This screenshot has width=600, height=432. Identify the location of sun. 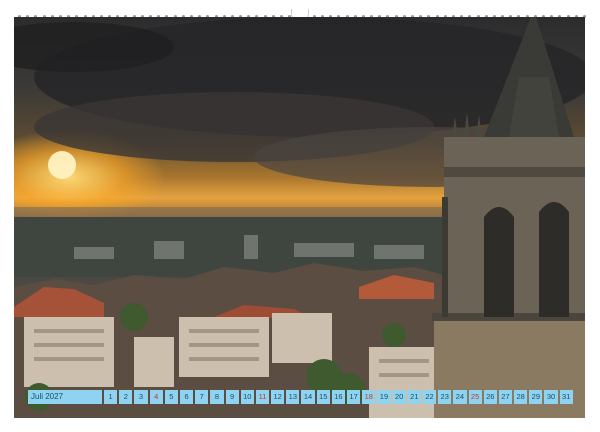
(62, 165).